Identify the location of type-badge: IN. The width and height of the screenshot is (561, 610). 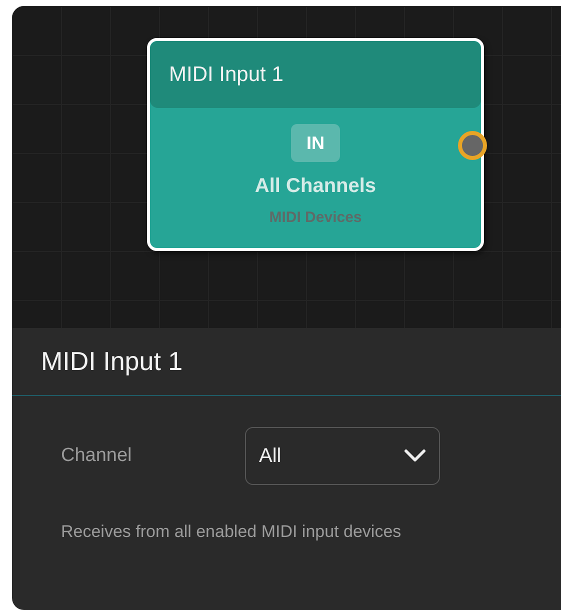
(315, 143).